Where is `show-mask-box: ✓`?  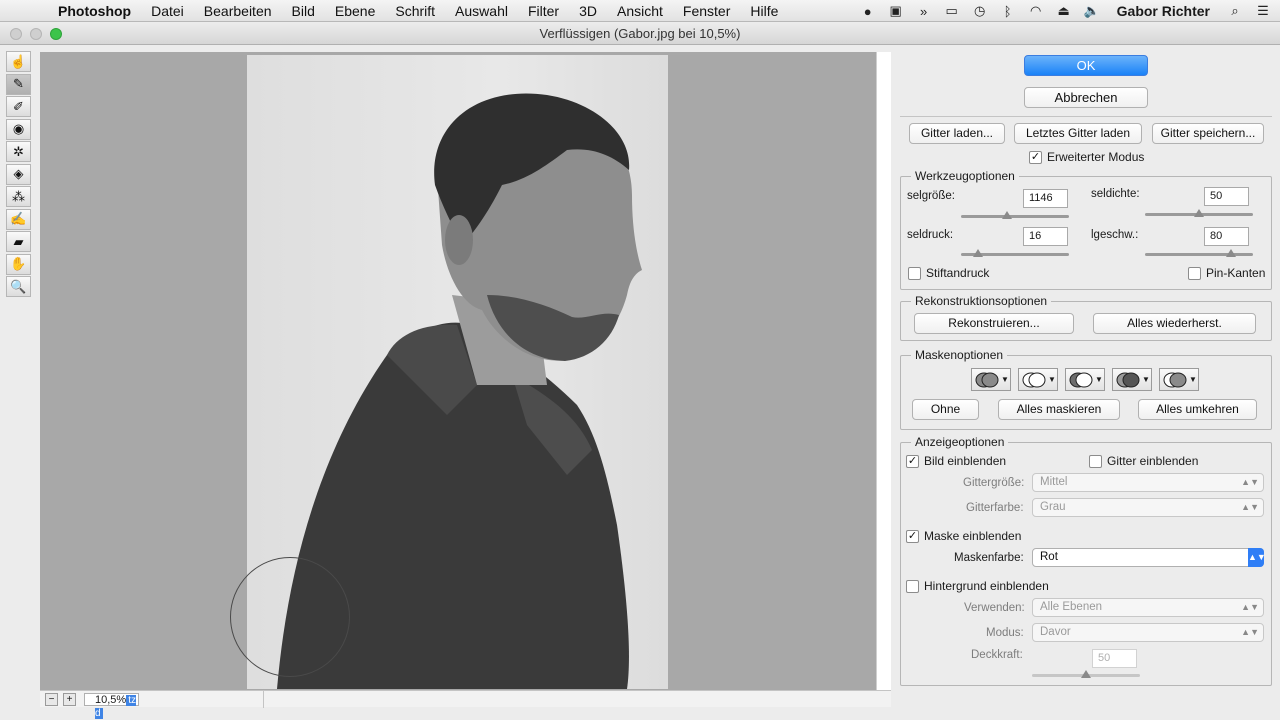 show-mask-box: ✓ is located at coordinates (912, 536).